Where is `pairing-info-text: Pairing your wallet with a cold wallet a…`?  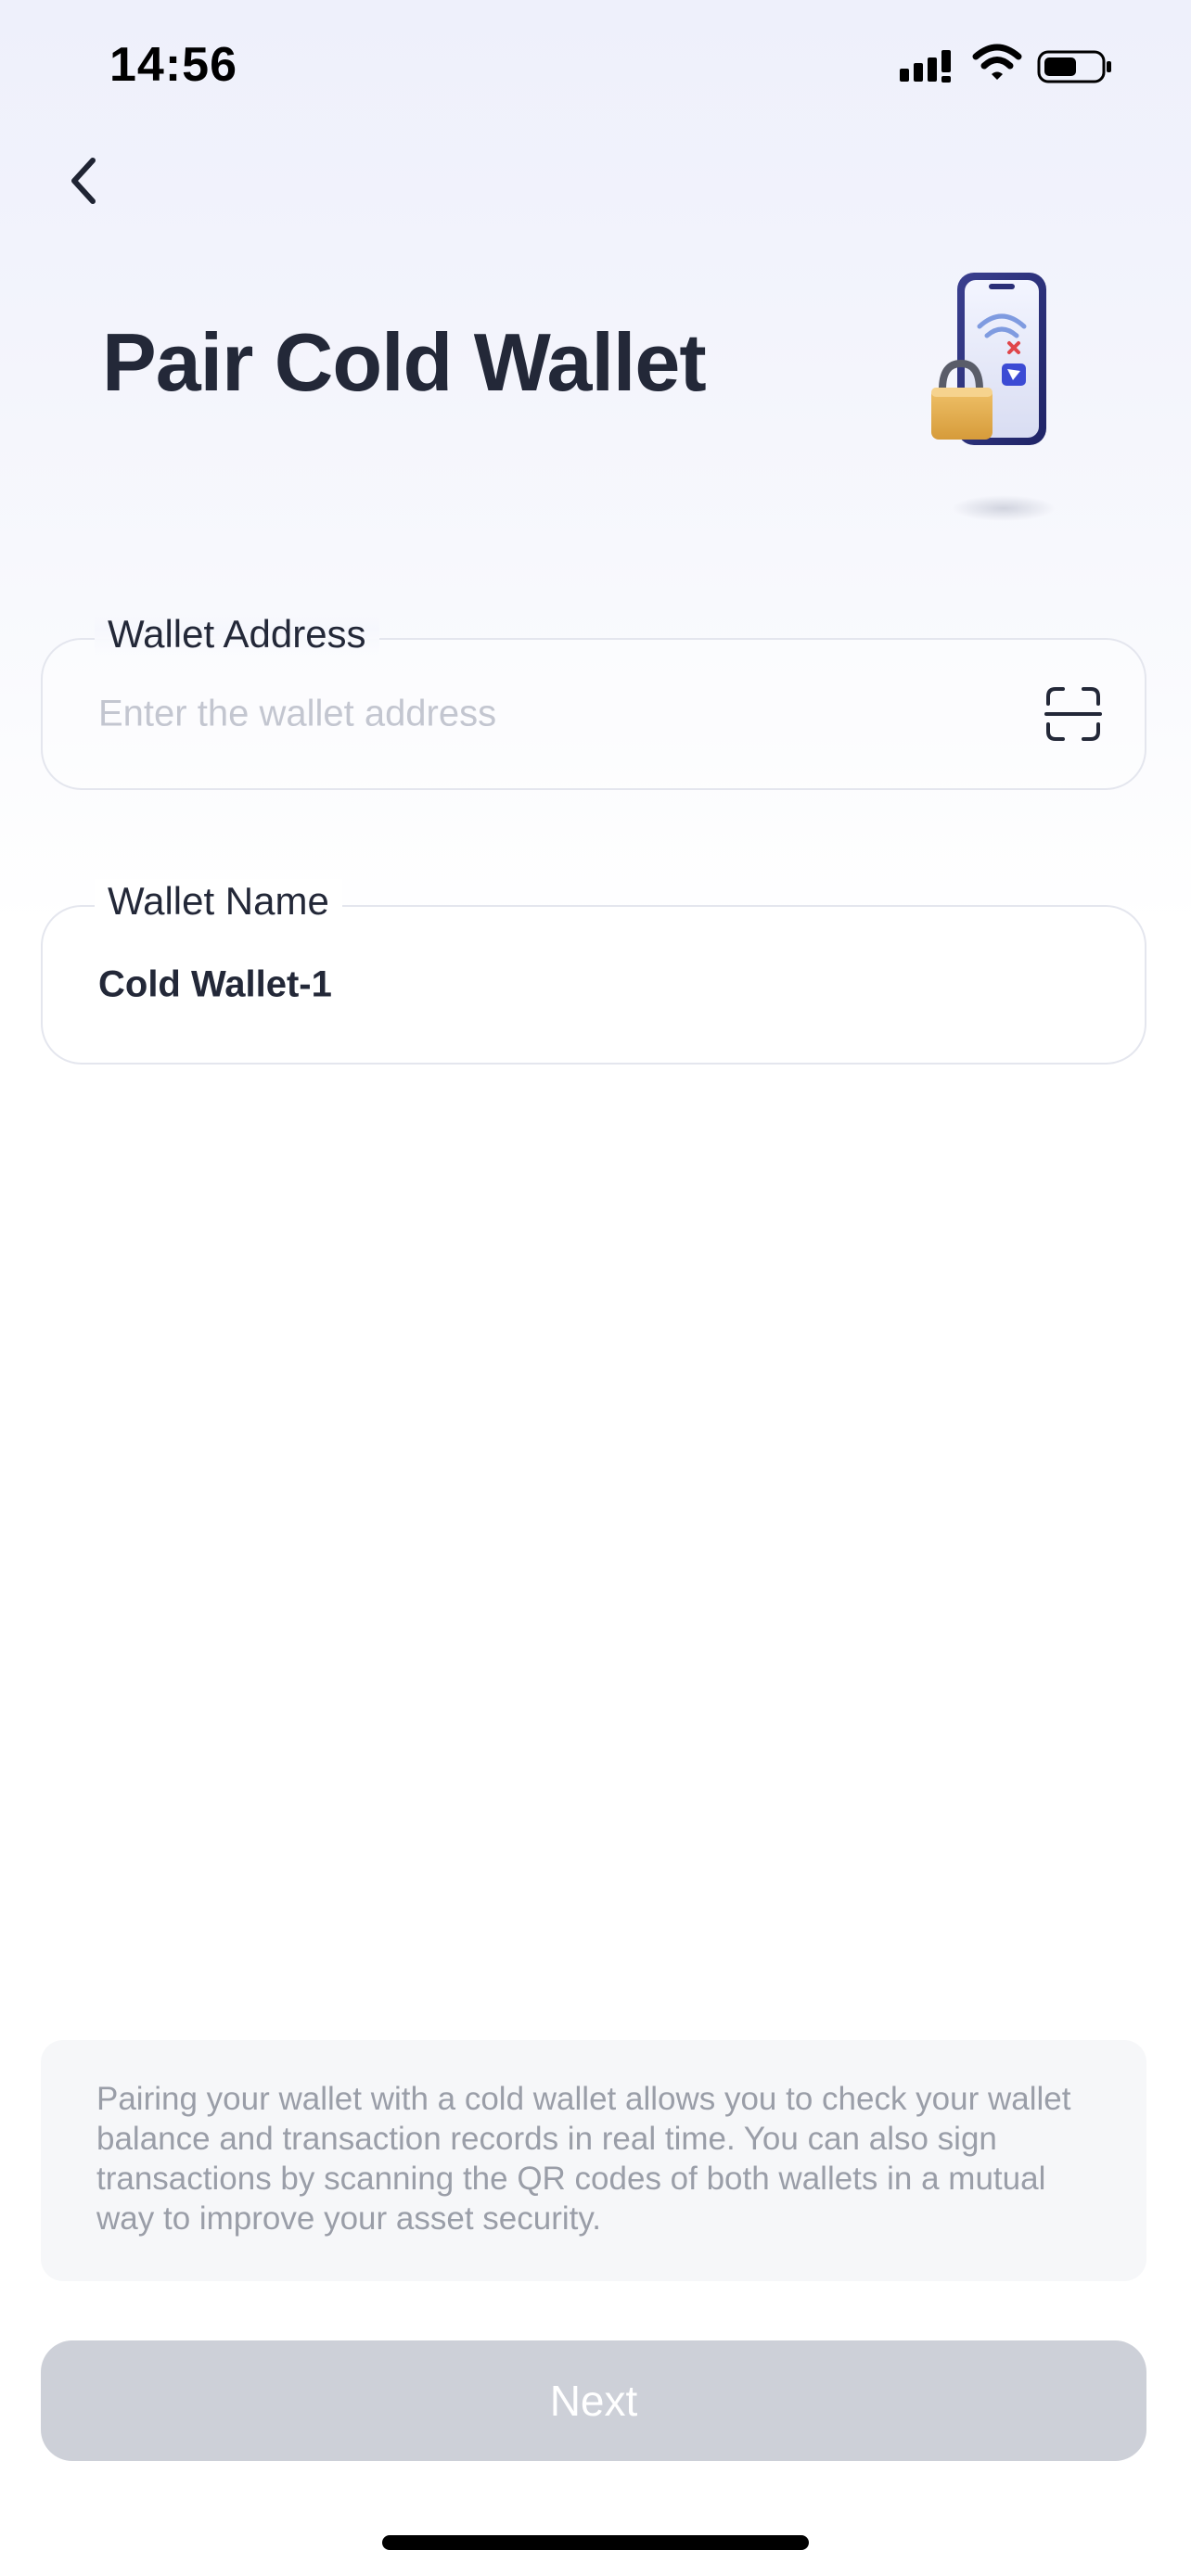
pairing-info-text: Pairing your wallet with a cold wallet a… is located at coordinates (584, 2159).